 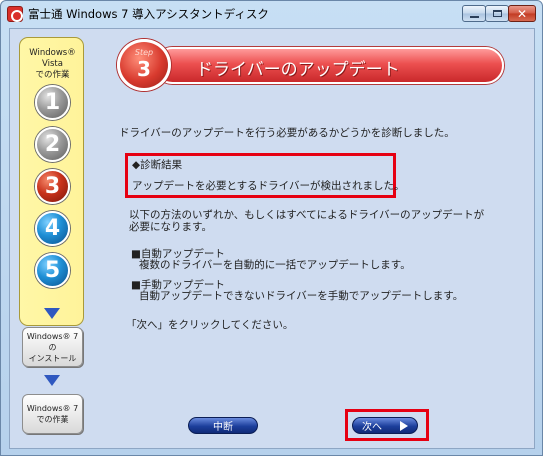 I want to click on close-icon: ✕, so click(x=522, y=13).